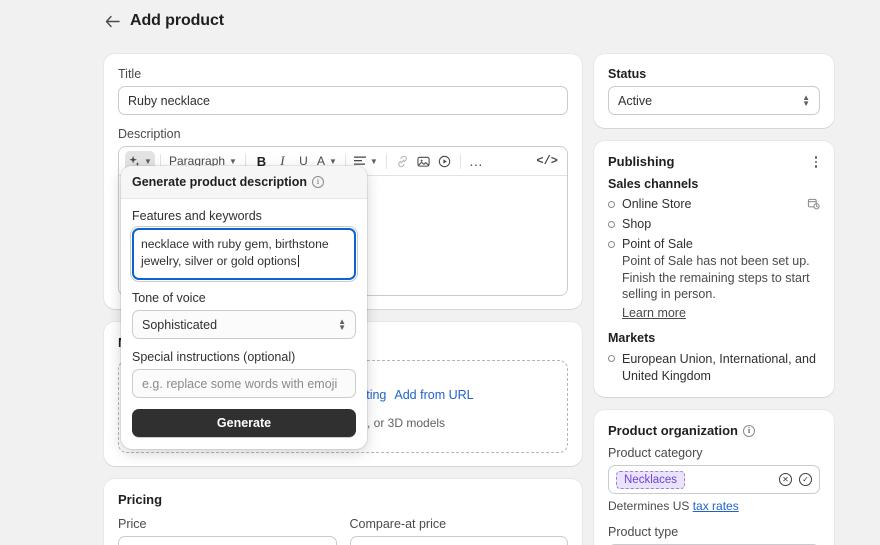 Image resolution: width=880 pixels, height=545 pixels. I want to click on add-from-url-link: Add from URL, so click(433, 395).